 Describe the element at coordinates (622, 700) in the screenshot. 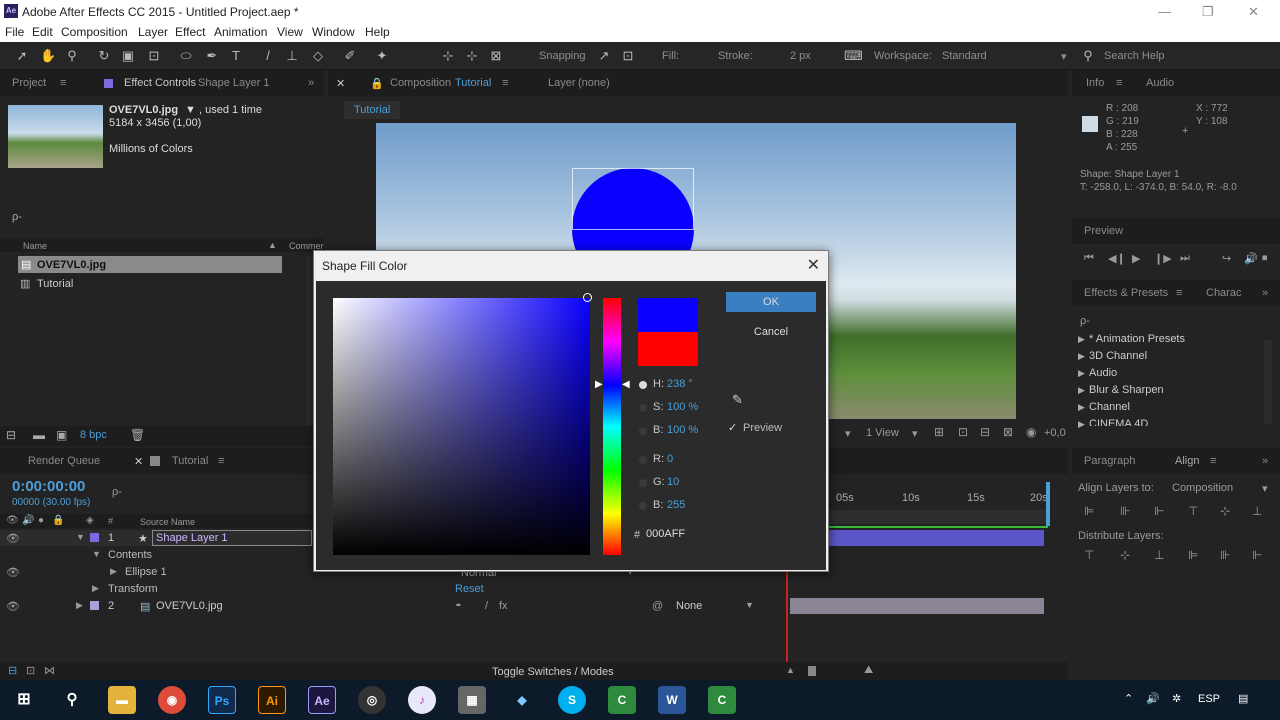

I see `camtasia-icon: C` at that location.